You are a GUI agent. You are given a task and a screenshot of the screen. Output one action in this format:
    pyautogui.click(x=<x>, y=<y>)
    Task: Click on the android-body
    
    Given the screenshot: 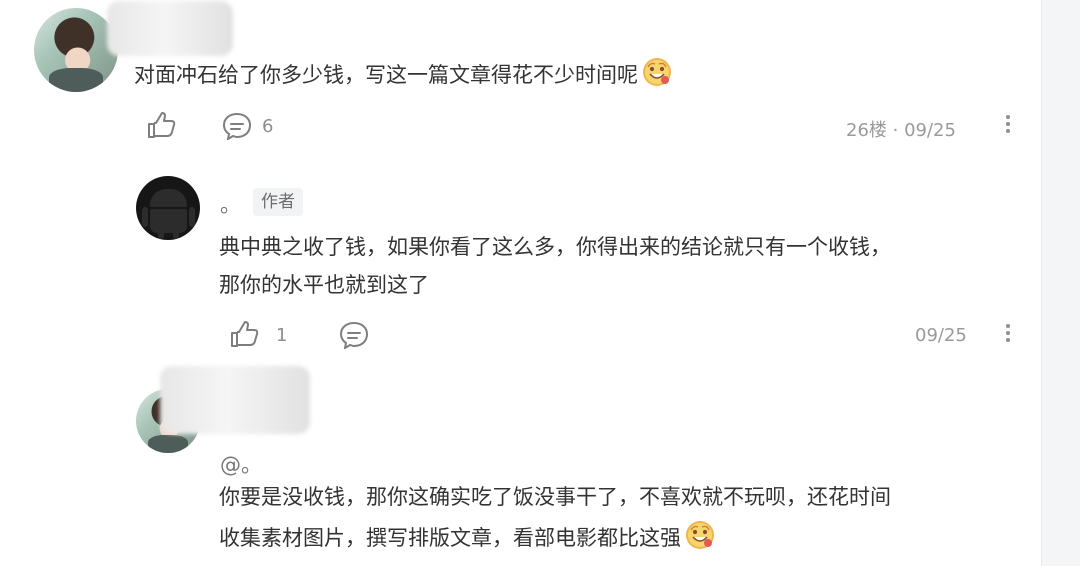 What is the action you would take?
    pyautogui.click(x=168, y=221)
    